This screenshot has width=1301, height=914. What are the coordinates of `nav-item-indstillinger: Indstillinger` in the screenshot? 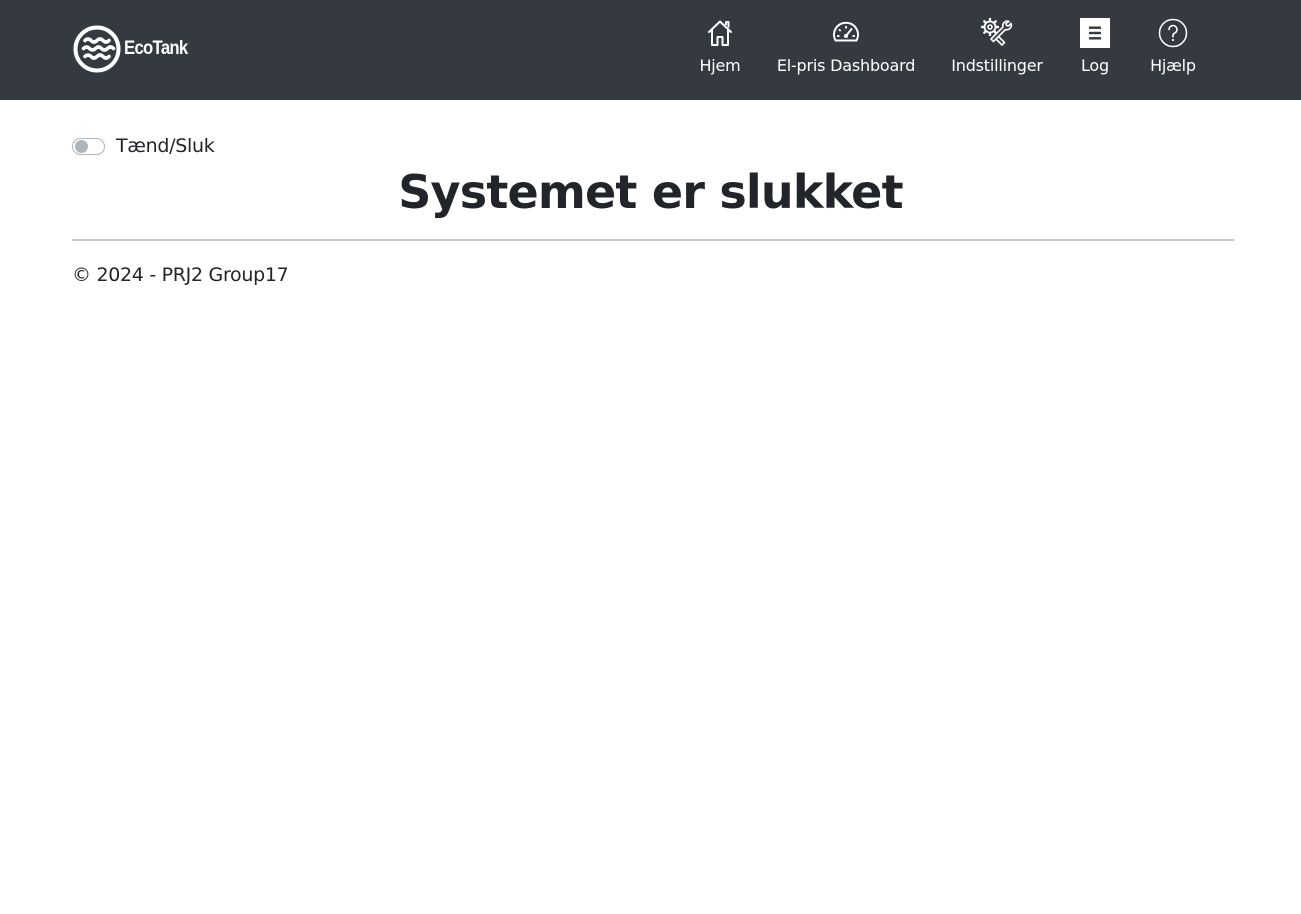 It's located at (997, 51).